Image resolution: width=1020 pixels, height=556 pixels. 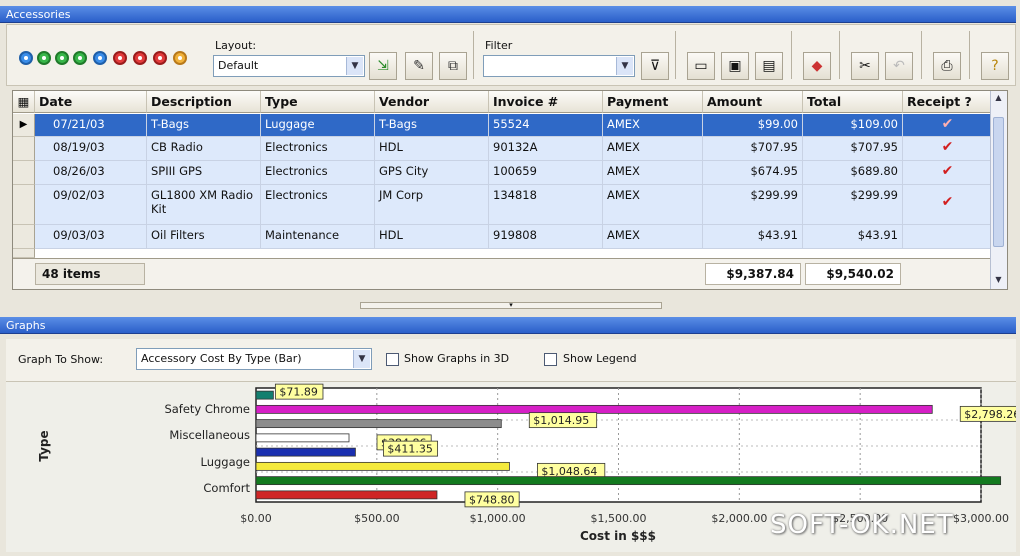 I want to click on cell-amount: $674.95, so click(x=753, y=173).